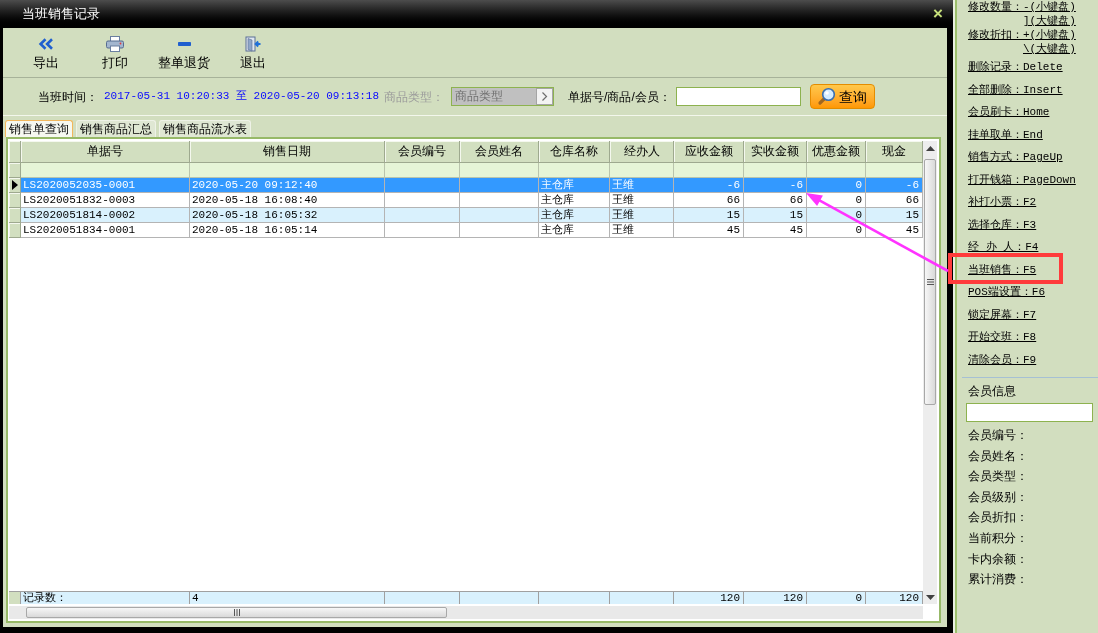  What do you see at coordinates (205, 128) in the screenshot?
I see `tab: 销售商品流水表` at bounding box center [205, 128].